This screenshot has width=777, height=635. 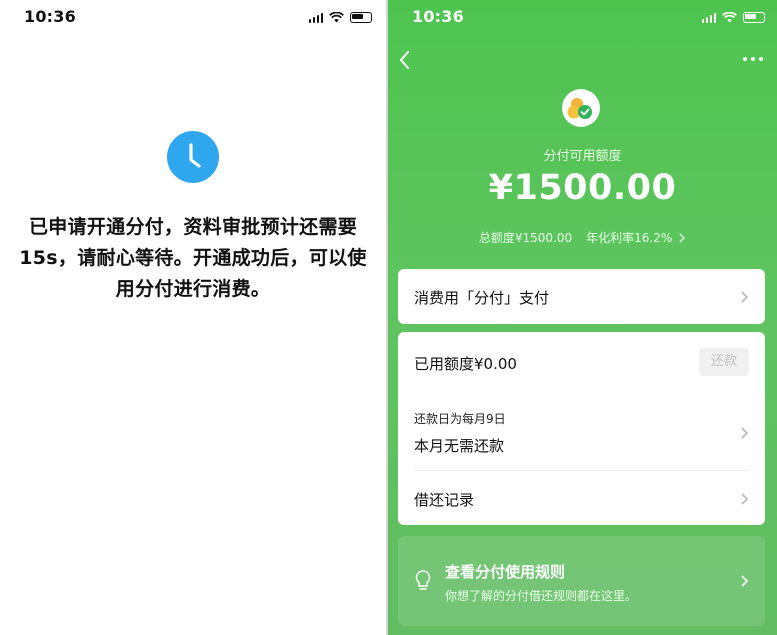 I want to click on row-divider, so click(x=581, y=470).